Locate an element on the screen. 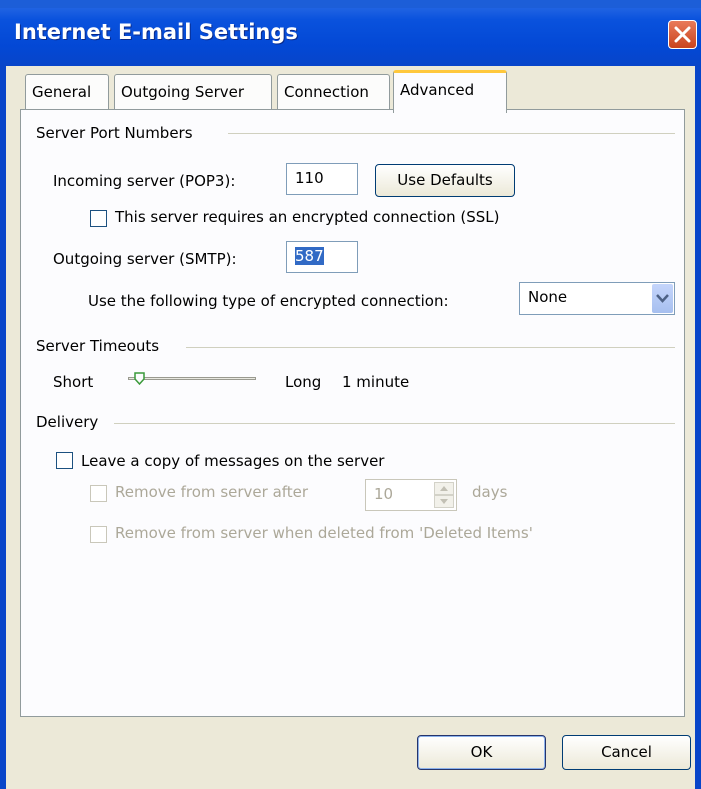 The height and width of the screenshot is (789, 701). title-bar-top-strip is located at coordinates (350, 4).